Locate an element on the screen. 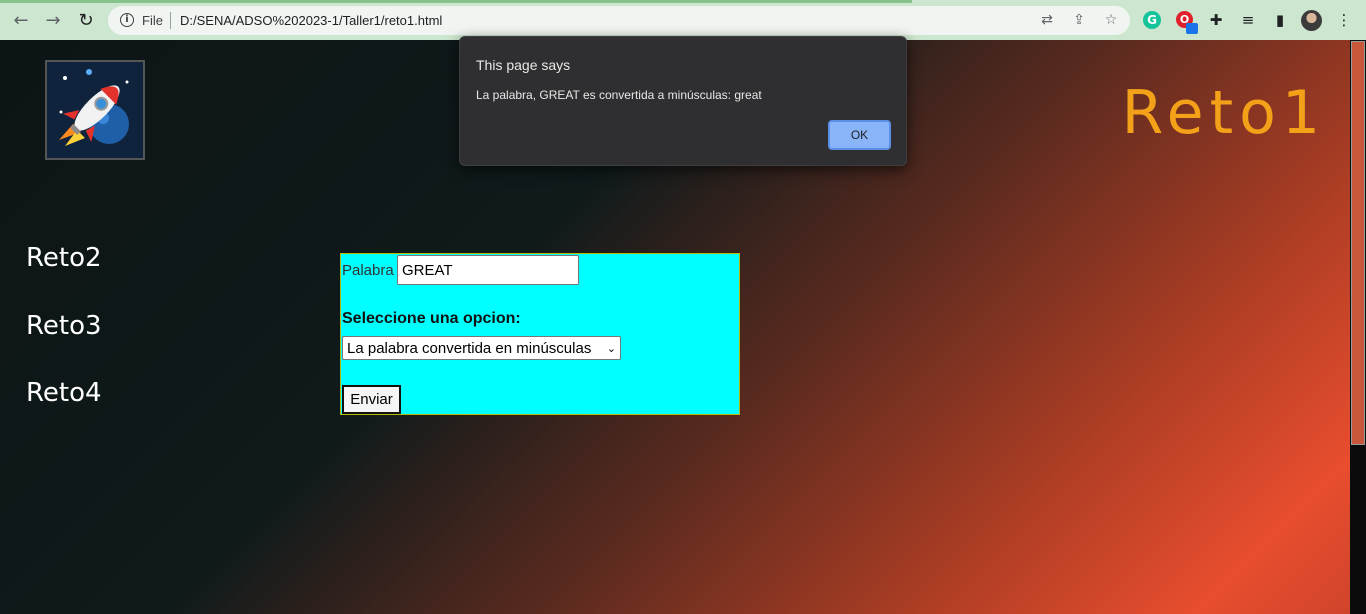 This screenshot has width=1366, height=614. nav-link-reto3: Reto3 is located at coordinates (64, 326).